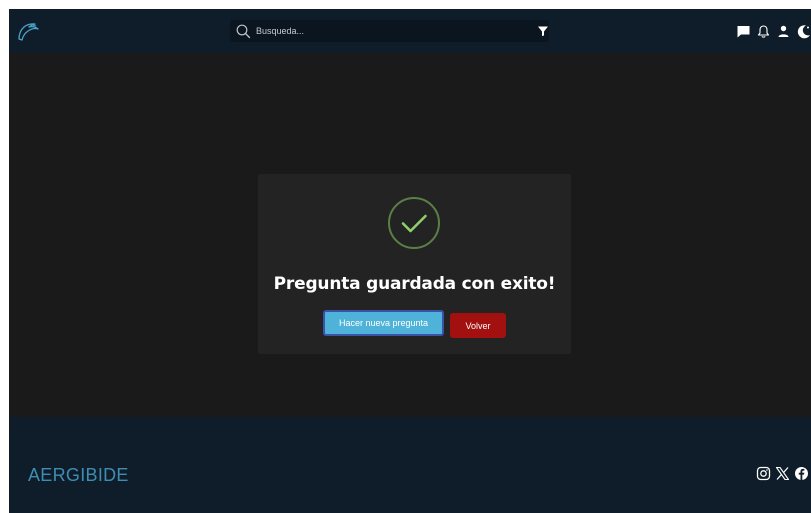 The height and width of the screenshot is (513, 811). What do you see at coordinates (773, 31) in the screenshot?
I see `header-actions` at bounding box center [773, 31].